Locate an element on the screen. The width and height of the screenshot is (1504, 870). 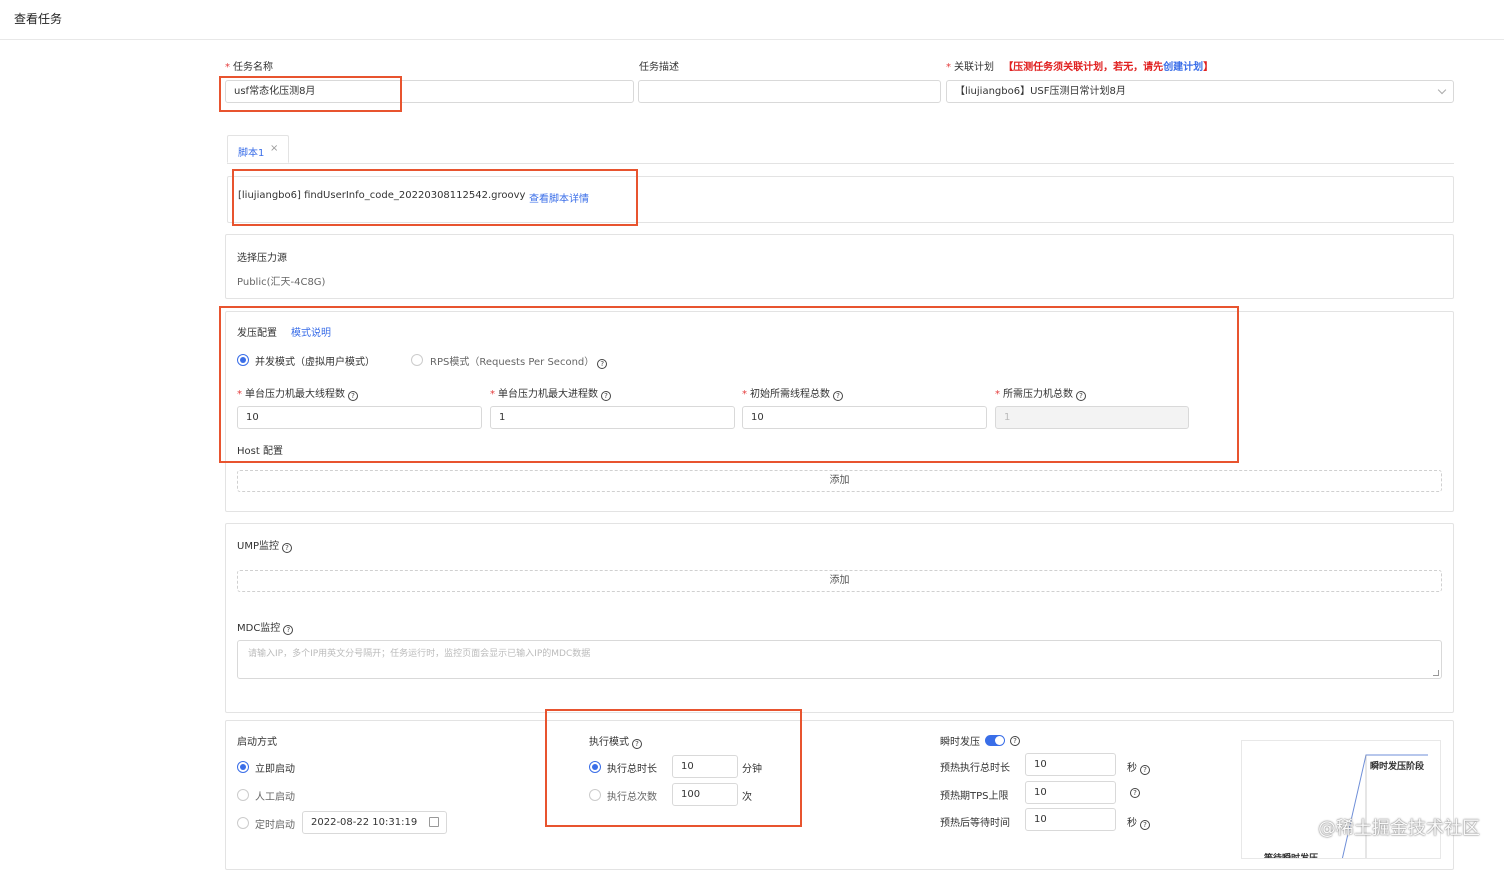
burst-diagram: 瞬时发压阶段 等待瞬时发压 is located at coordinates (1341, 799).